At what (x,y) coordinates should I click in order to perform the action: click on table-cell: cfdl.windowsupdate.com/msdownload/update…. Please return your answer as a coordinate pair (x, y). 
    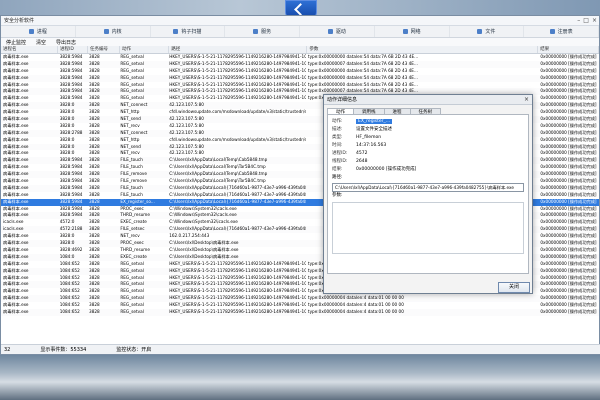
    Looking at the image, I should click on (237, 112).